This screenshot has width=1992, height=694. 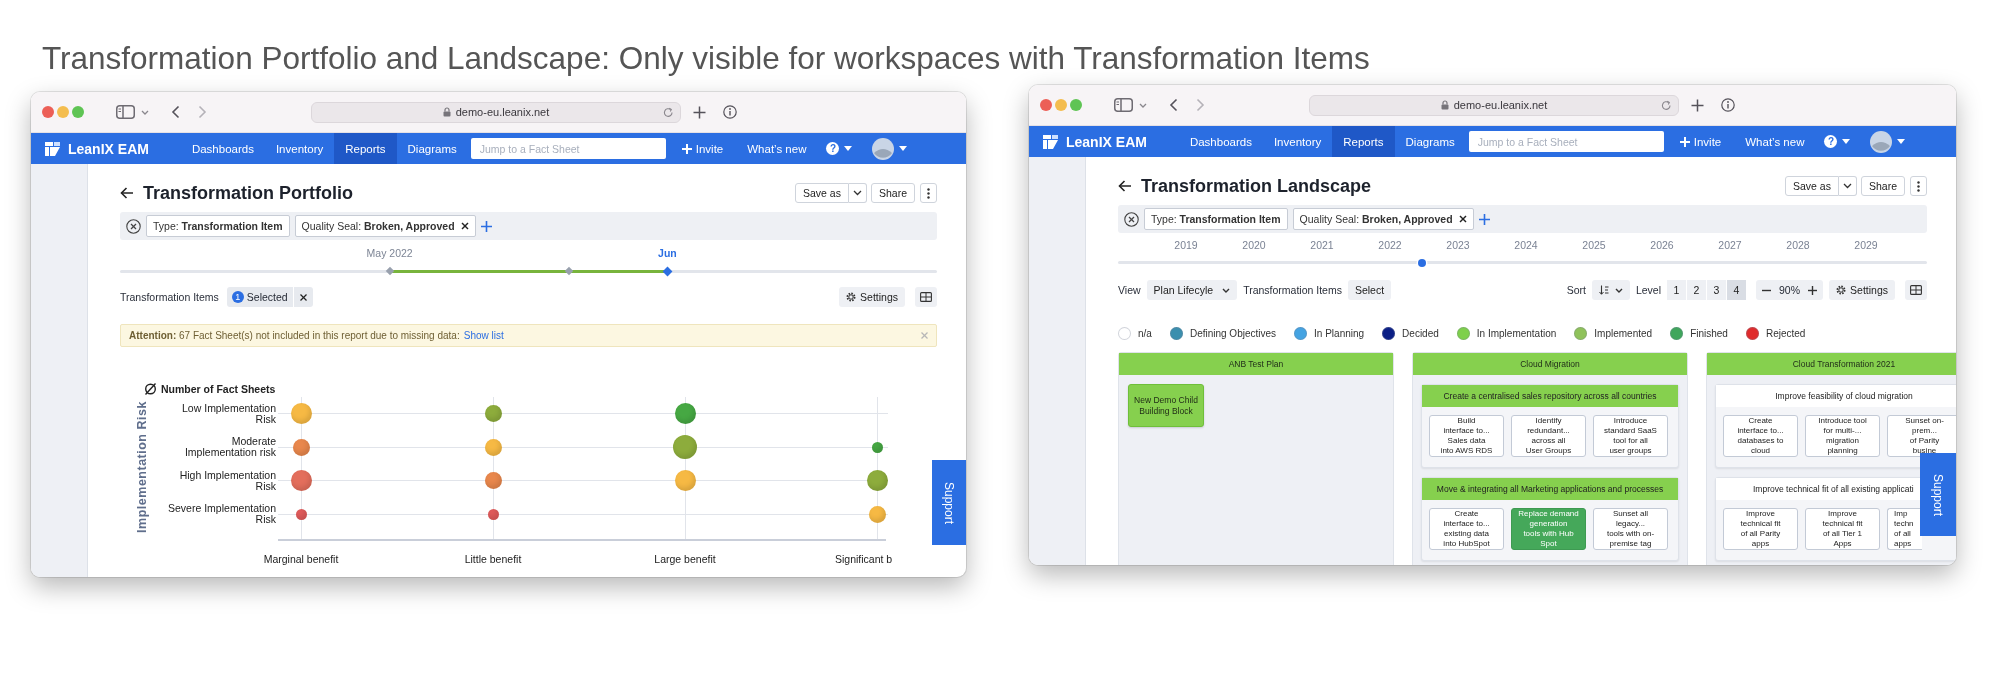 I want to click on select-button: Select, so click(x=1369, y=290).